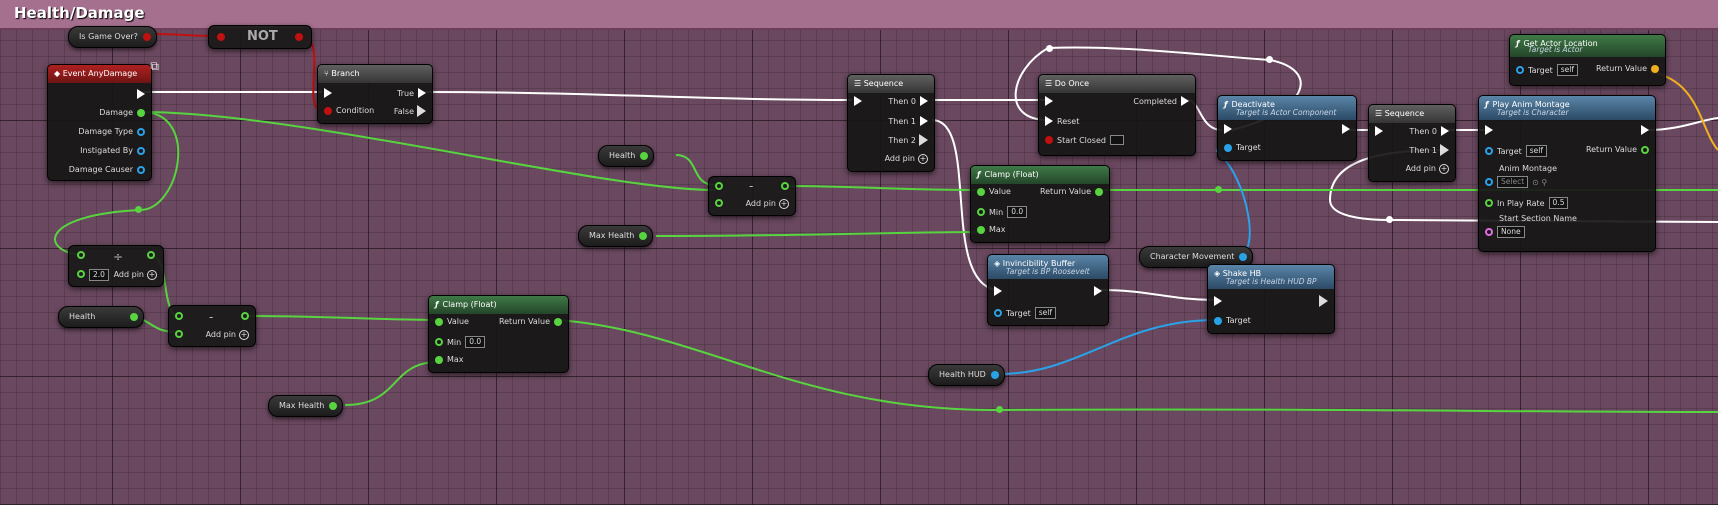  Describe the element at coordinates (99, 275) in the screenshot. I see `divisor-field: 2.0` at that location.